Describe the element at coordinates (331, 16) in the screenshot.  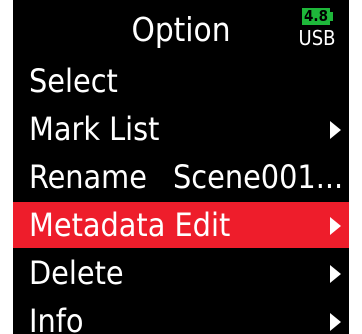
I see `battery-tip` at that location.